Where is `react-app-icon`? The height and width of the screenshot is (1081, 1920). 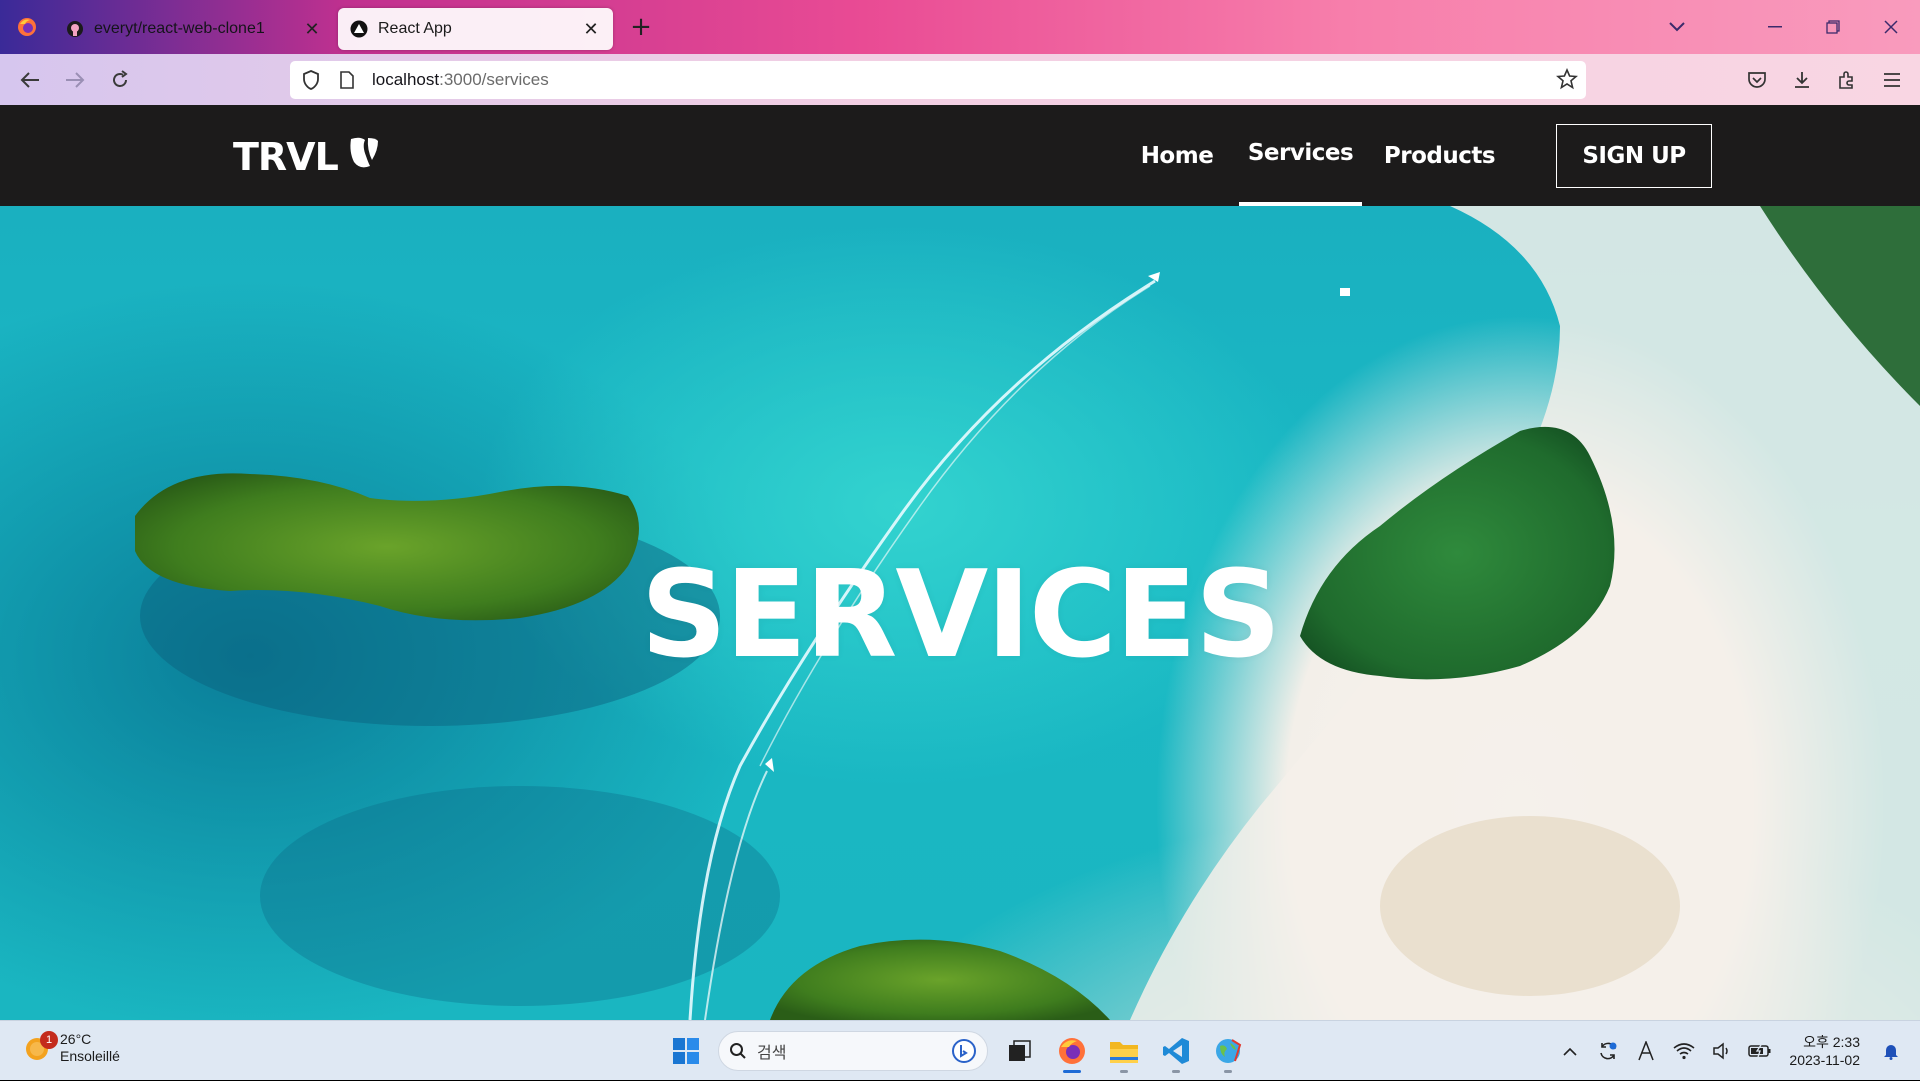 react-app-icon is located at coordinates (359, 29).